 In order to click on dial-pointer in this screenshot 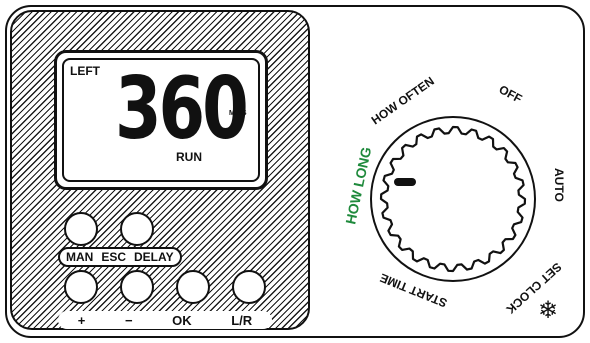, I will do `click(405, 182)`.